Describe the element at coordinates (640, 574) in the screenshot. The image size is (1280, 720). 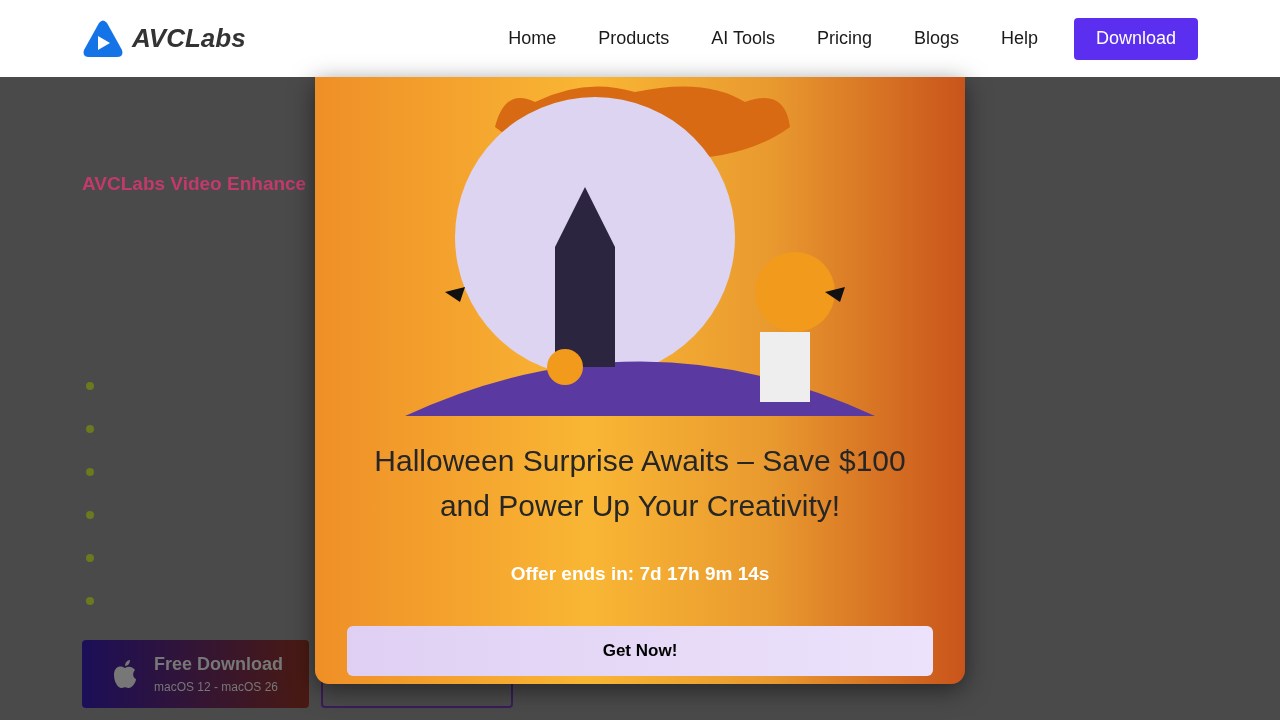
I see `countdown-text: Offer ends in: 7d 17h 9m 14s` at that location.